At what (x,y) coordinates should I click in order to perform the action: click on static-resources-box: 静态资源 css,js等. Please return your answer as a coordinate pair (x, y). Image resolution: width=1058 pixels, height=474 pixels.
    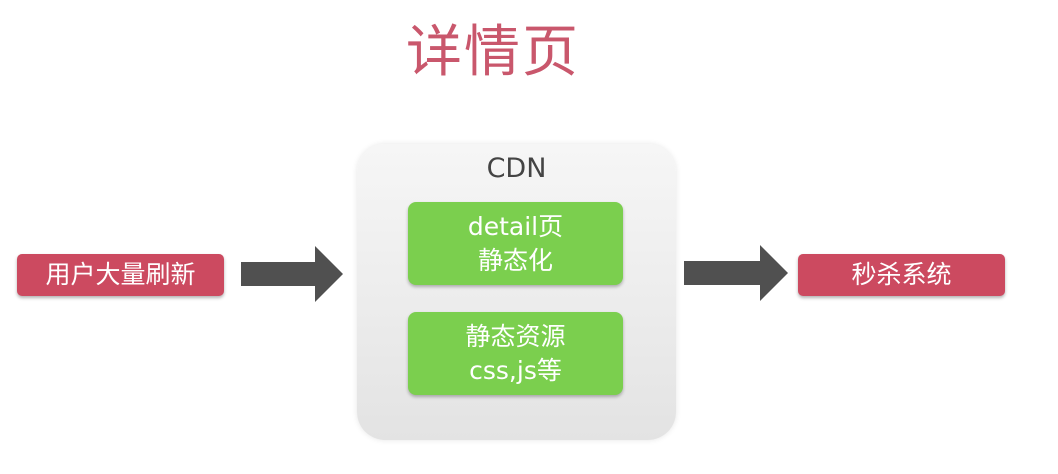
    Looking at the image, I should click on (515, 353).